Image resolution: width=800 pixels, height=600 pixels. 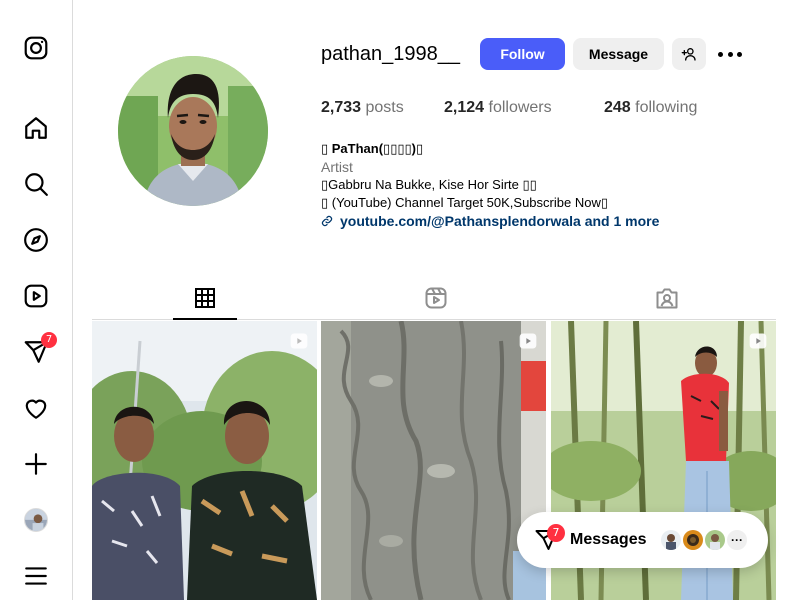 I want to click on follow-button: Follow, so click(x=522, y=54).